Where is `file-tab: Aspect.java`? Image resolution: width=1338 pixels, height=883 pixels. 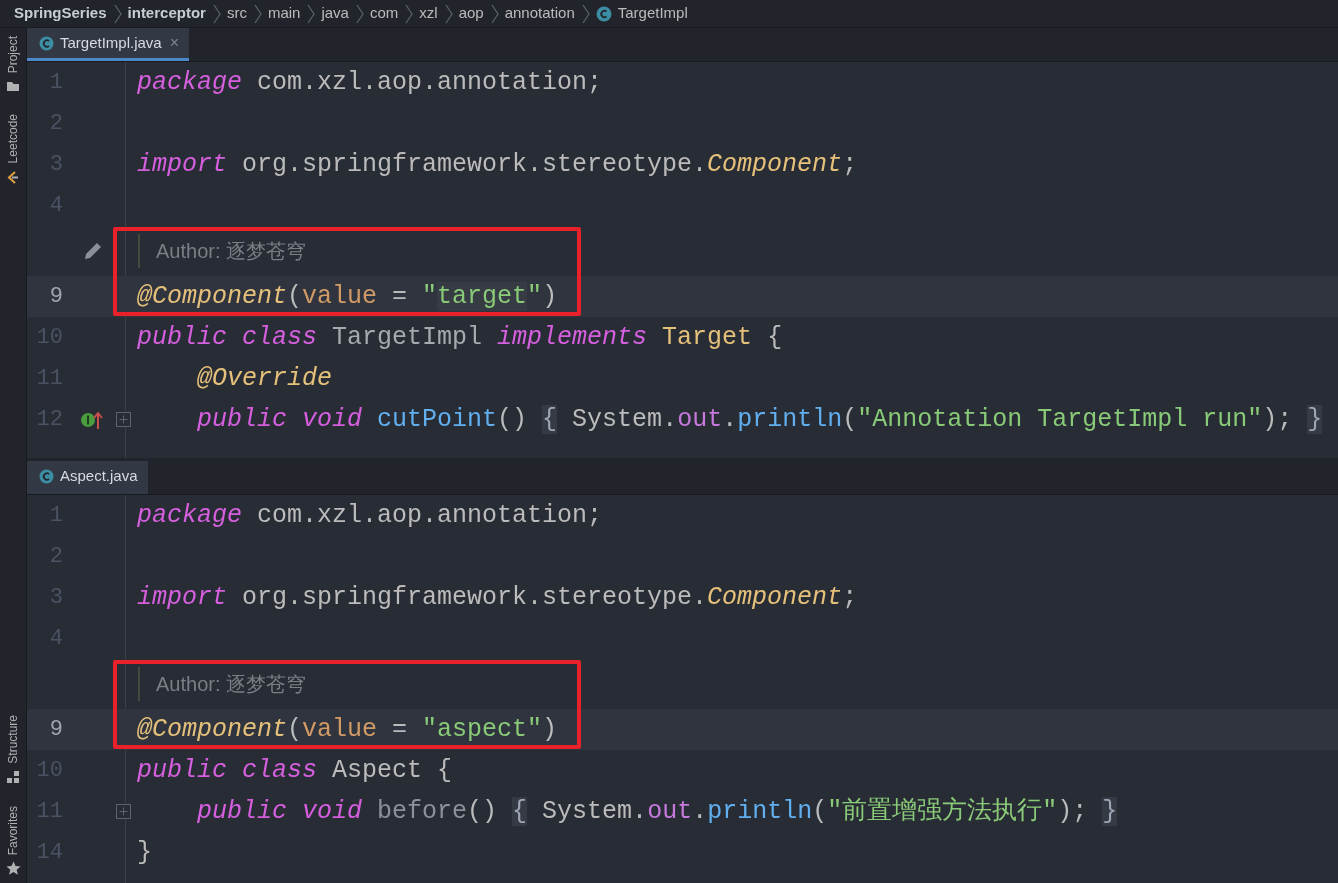
file-tab: Aspect.java is located at coordinates (87, 477).